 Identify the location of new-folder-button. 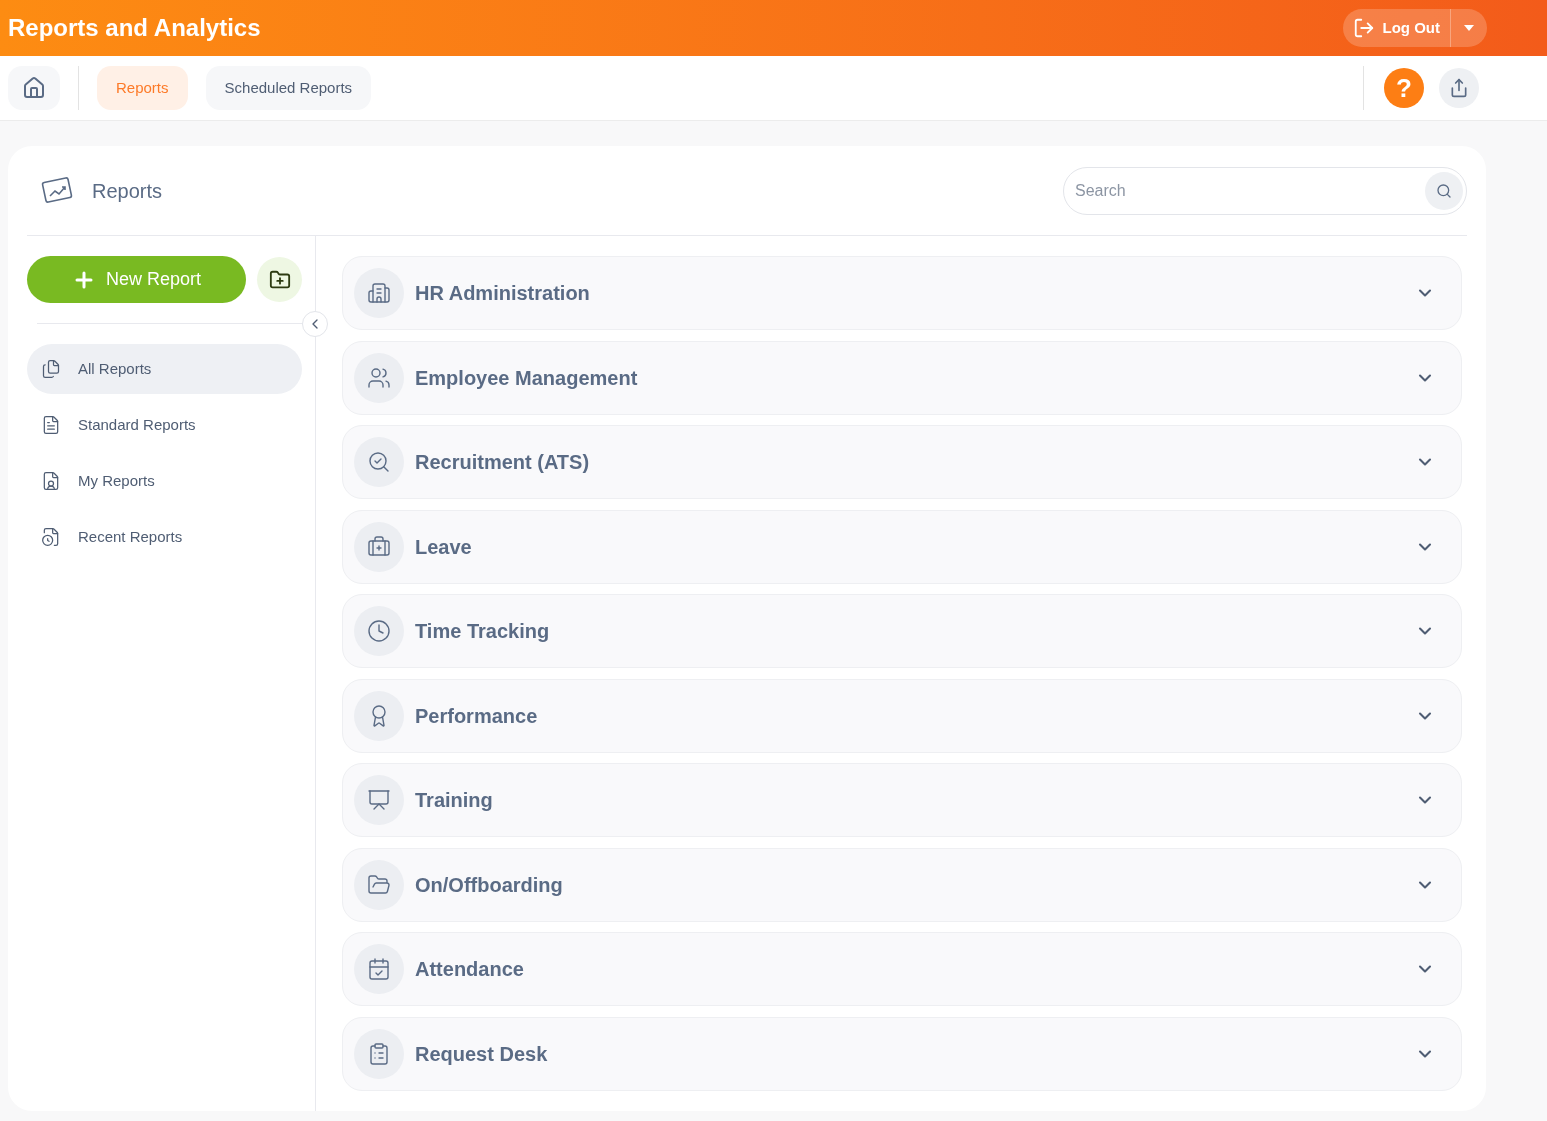
(279, 279).